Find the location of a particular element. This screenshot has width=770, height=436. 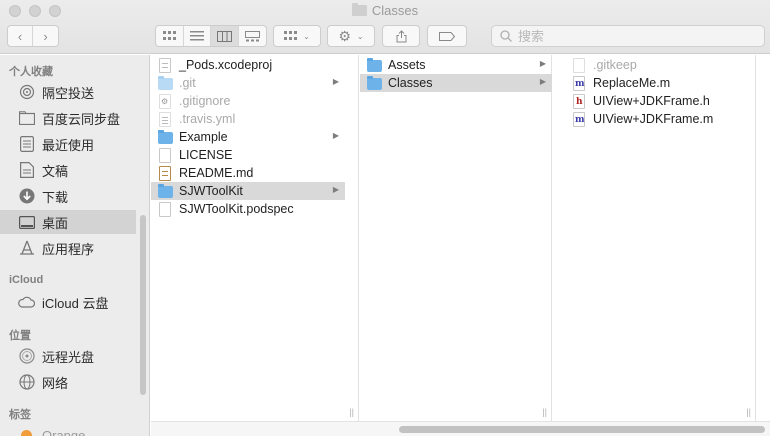

list-item: .gitkeep is located at coordinates (660, 65).